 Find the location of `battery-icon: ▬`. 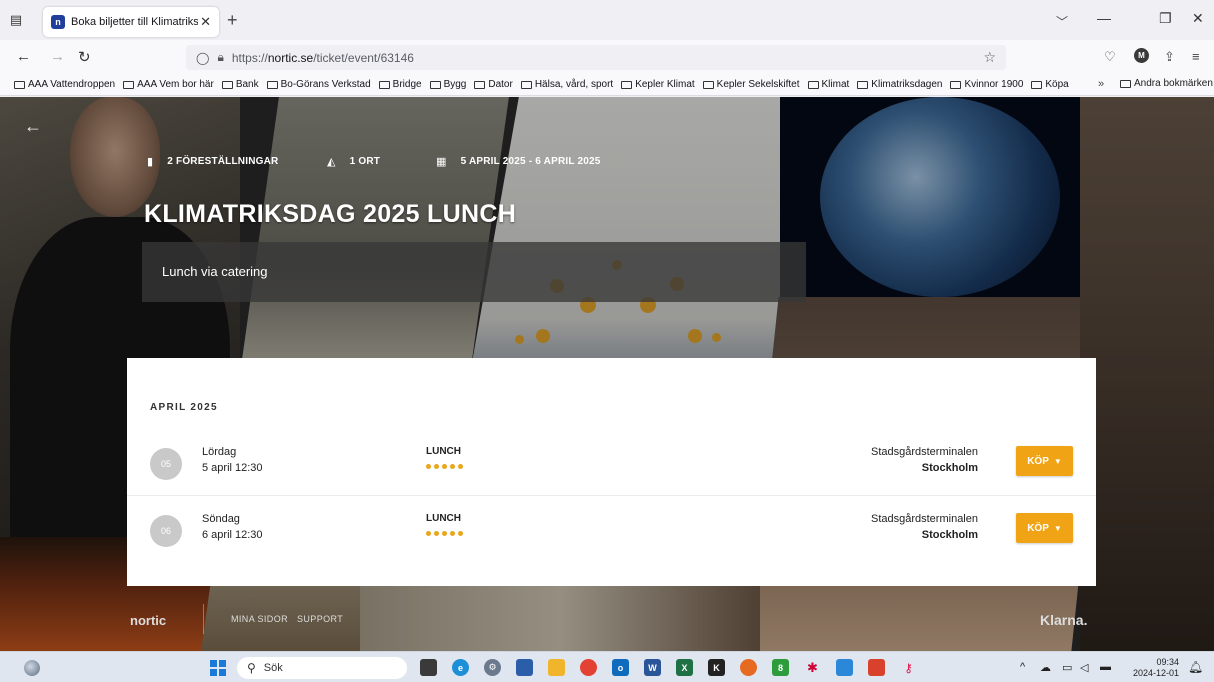

battery-icon: ▬ is located at coordinates (1105, 667).